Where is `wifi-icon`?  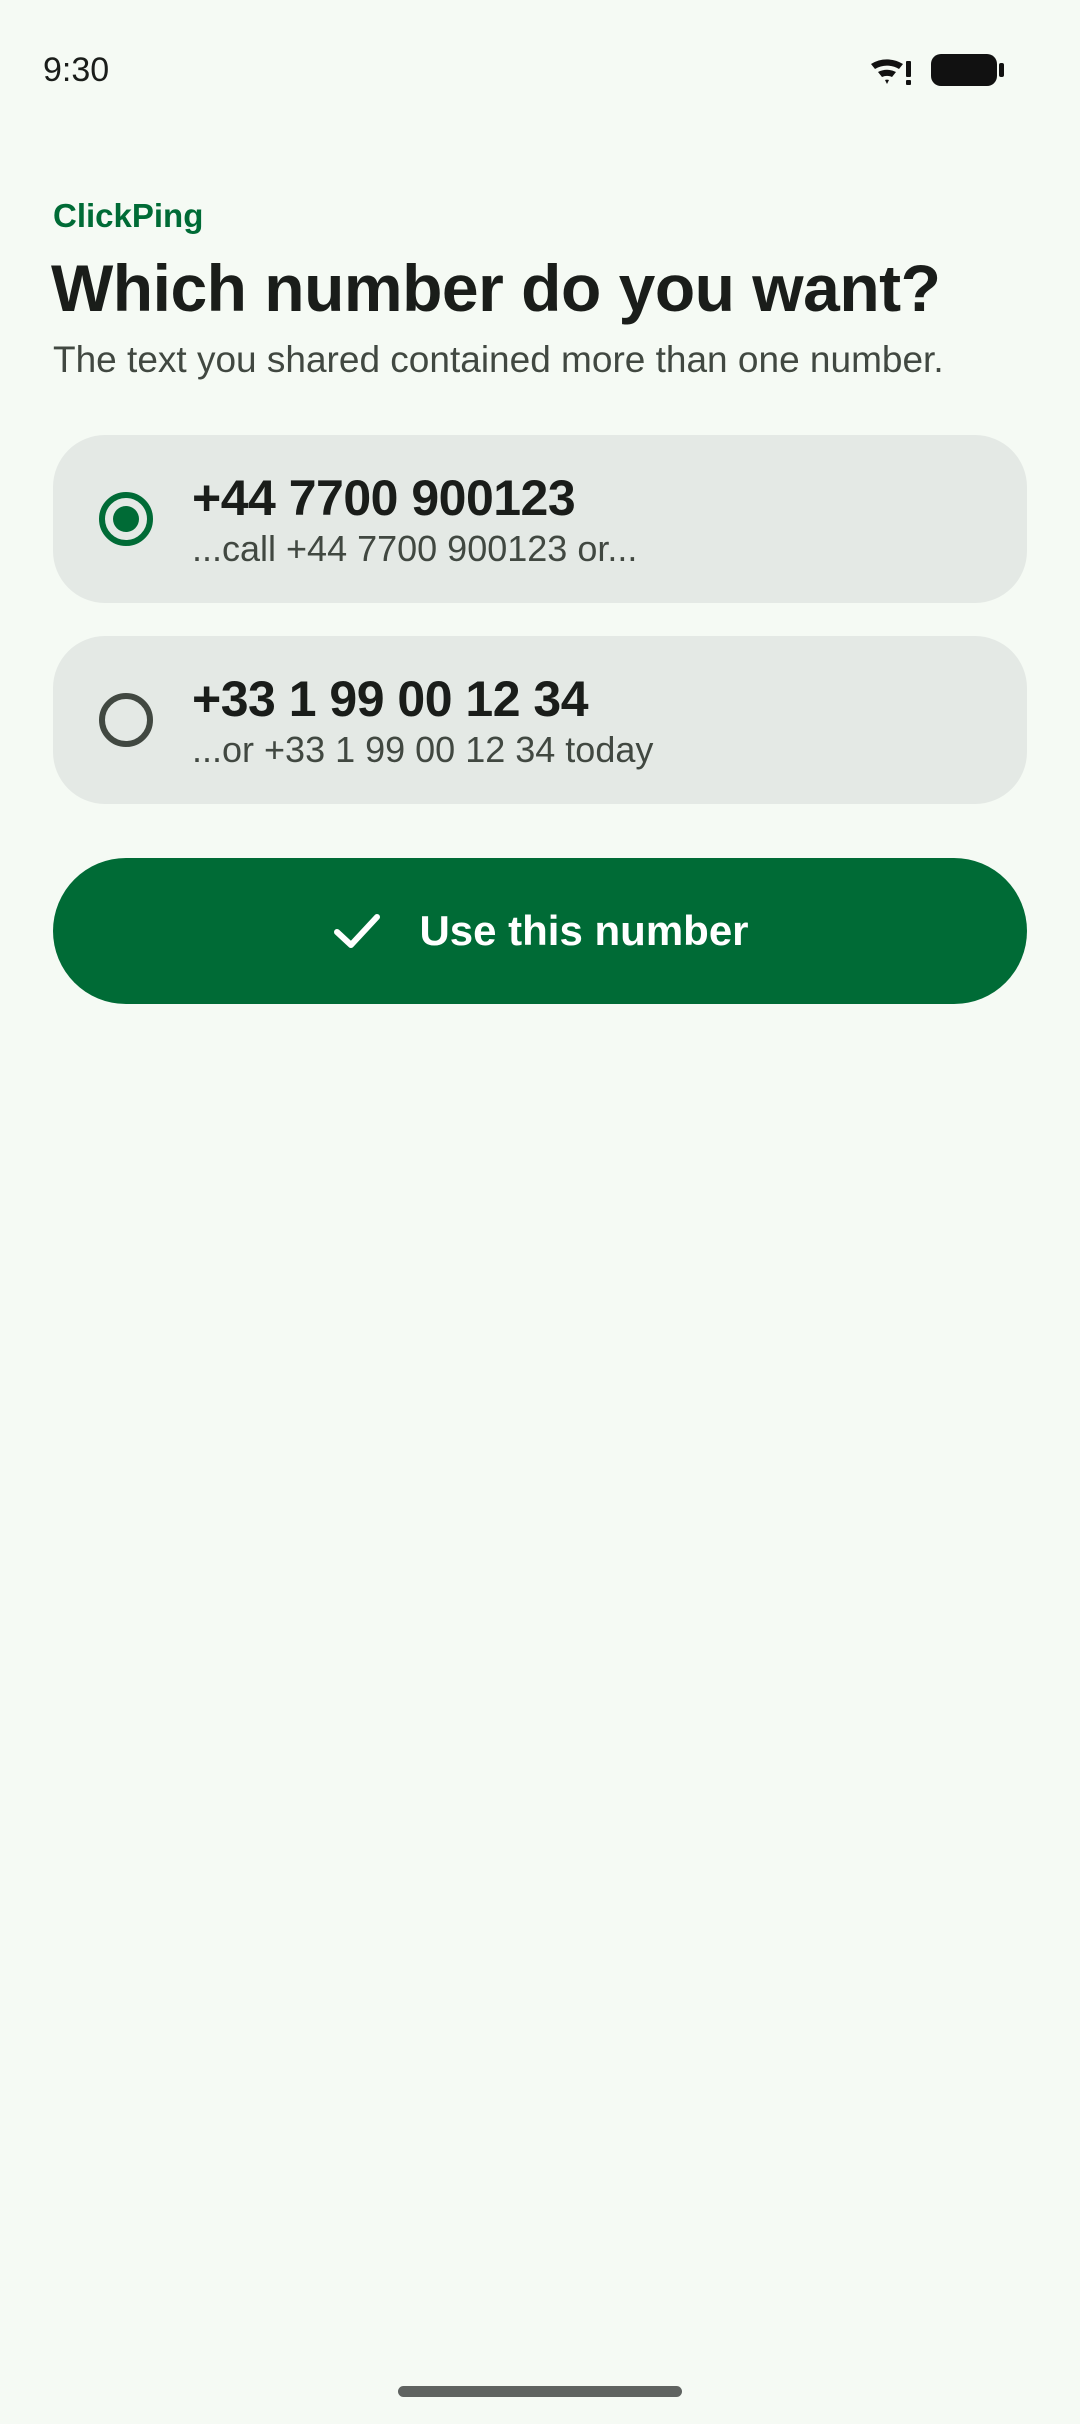 wifi-icon is located at coordinates (891, 70).